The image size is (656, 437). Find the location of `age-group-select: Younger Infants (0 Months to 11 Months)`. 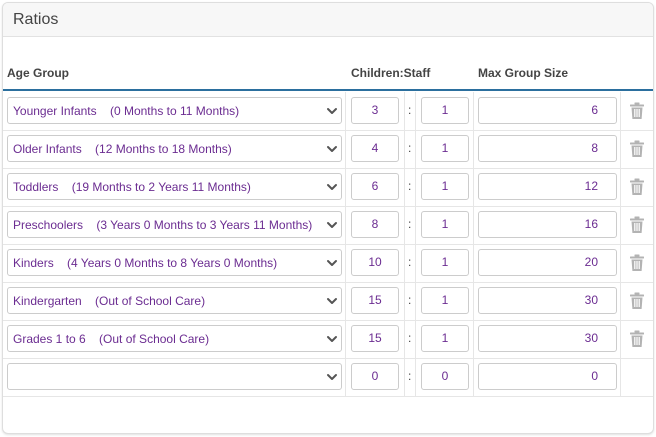

age-group-select: Younger Infants (0 Months to 11 Months) is located at coordinates (174, 110).